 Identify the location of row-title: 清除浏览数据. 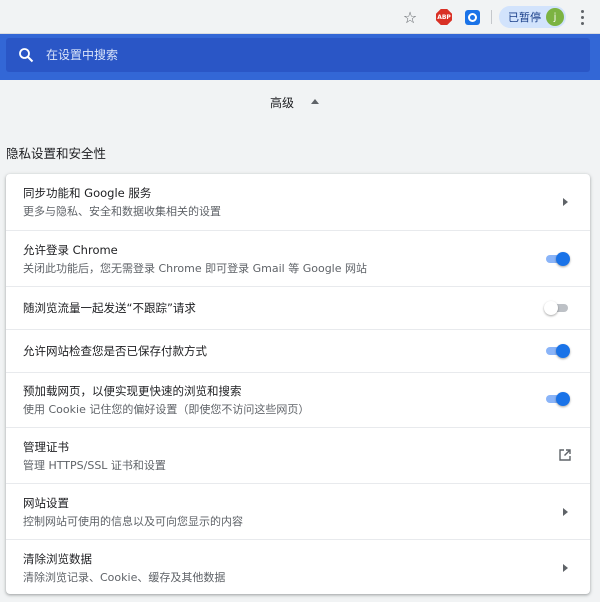
(57, 559).